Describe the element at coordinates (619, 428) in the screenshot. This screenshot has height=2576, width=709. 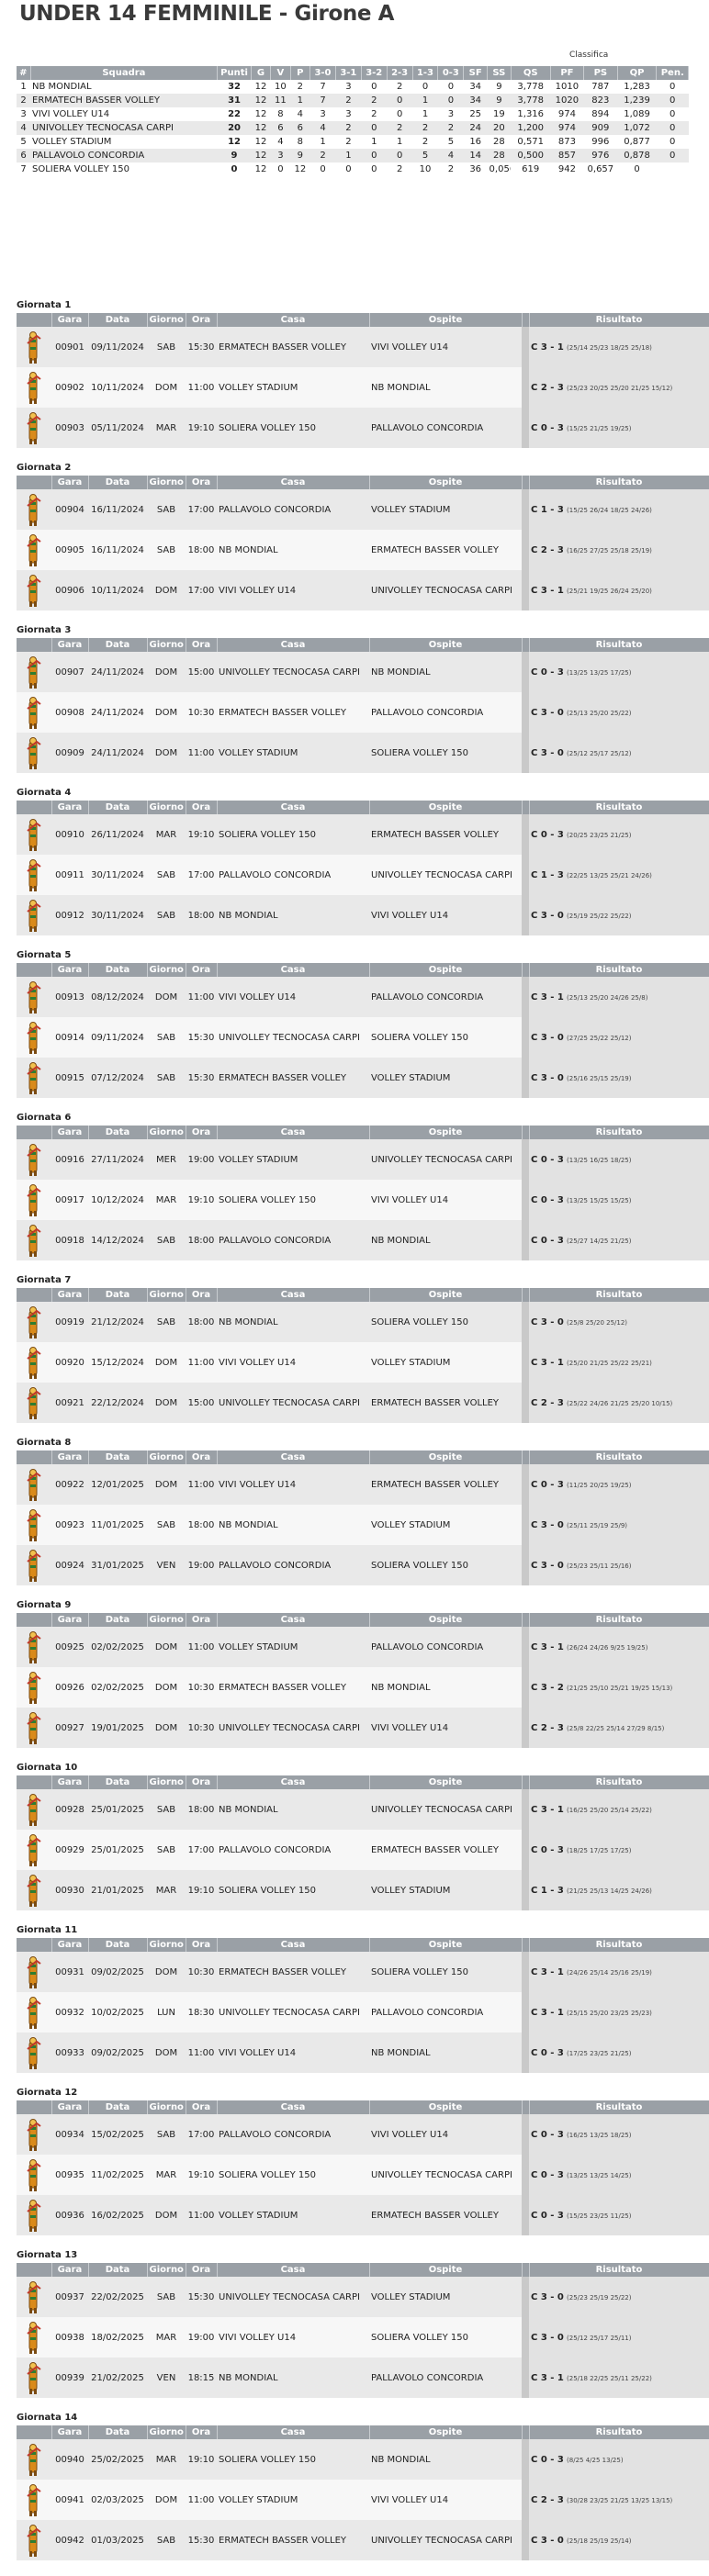
I see `game-result: C 0 - 3 (15/25 21/25 19/25)` at that location.